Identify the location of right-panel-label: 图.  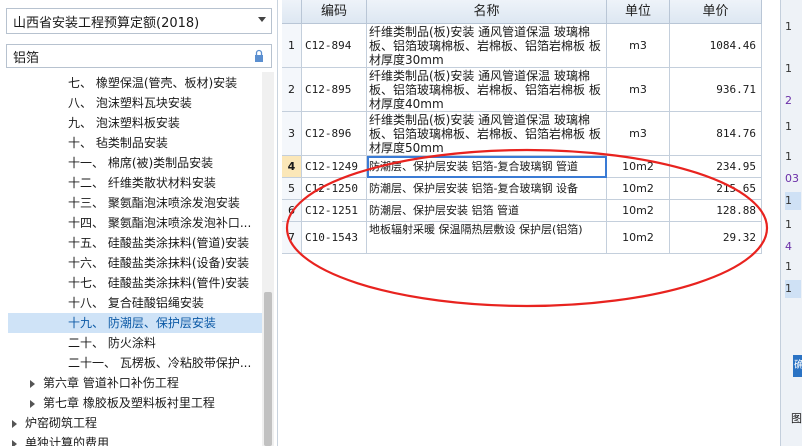
(796, 418).